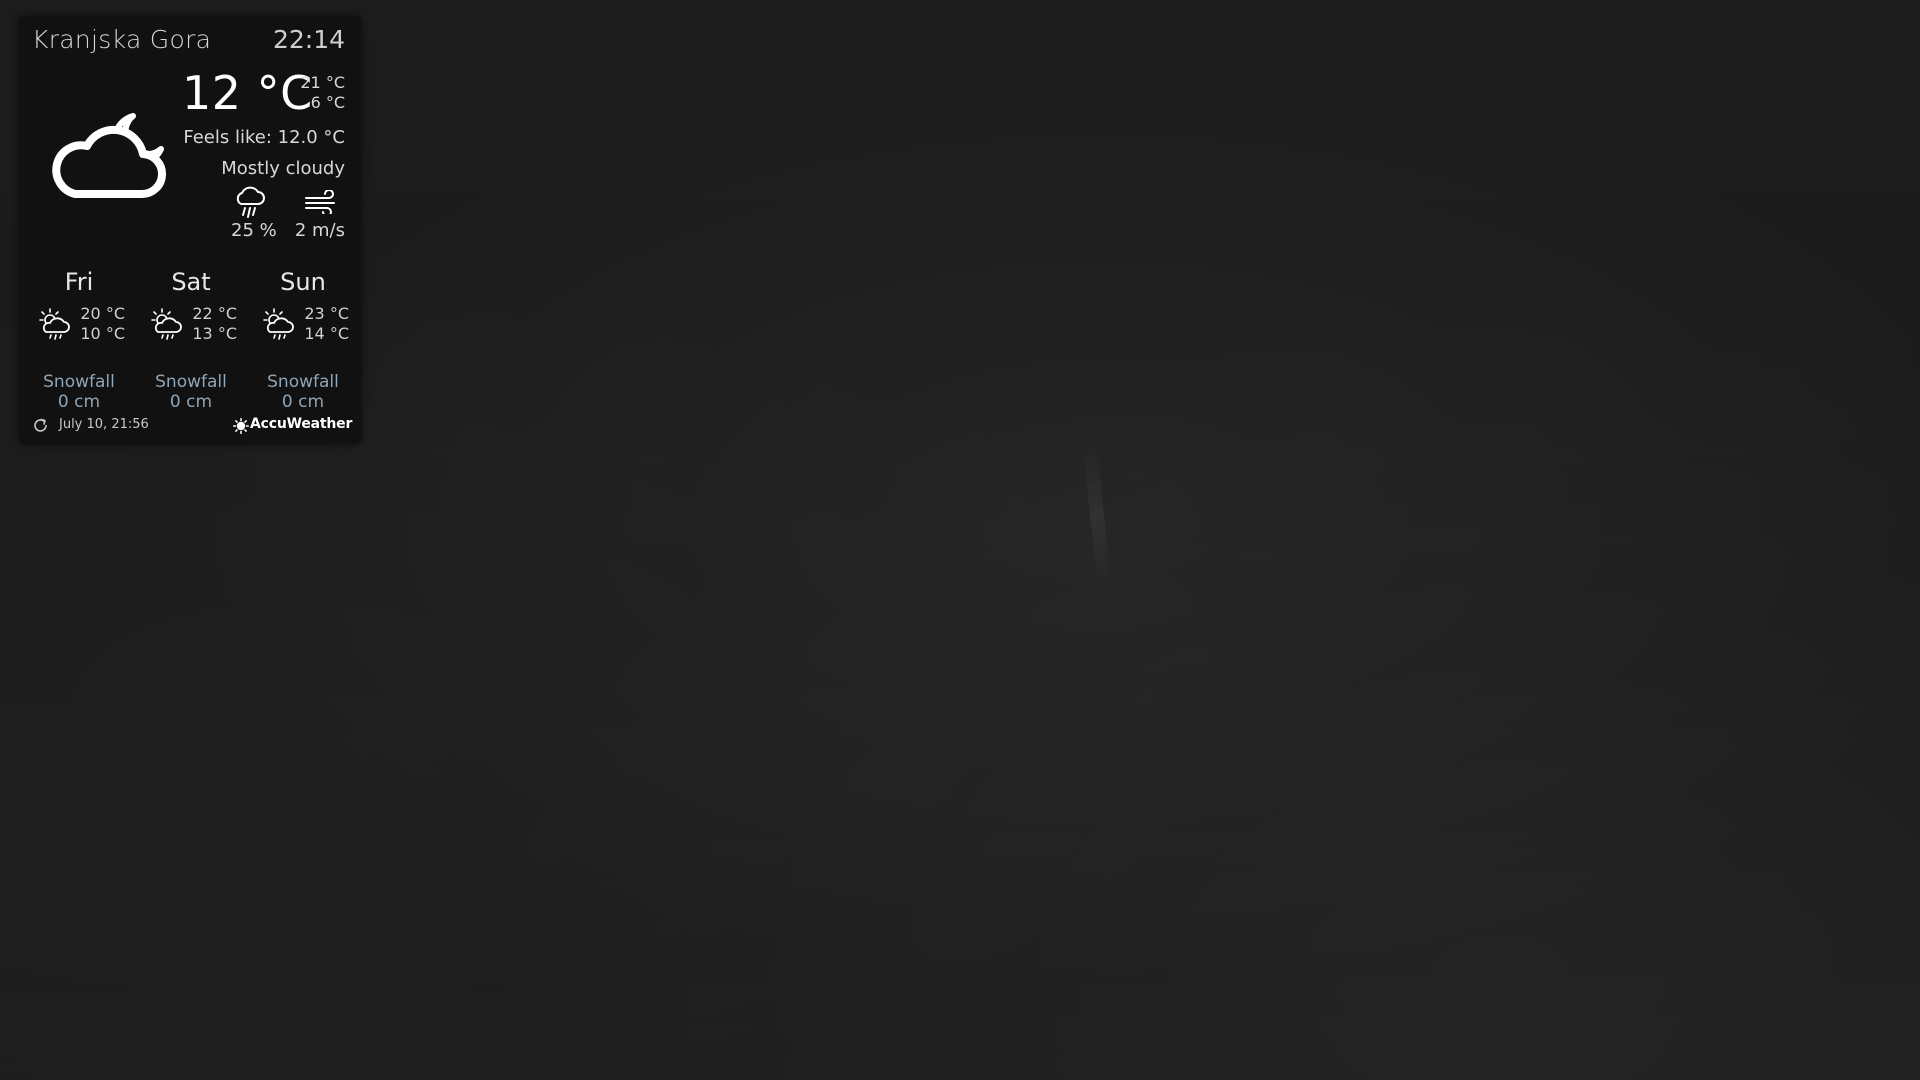 The width and height of the screenshot is (1920, 1080). What do you see at coordinates (319, 230) in the screenshot?
I see `wind-speed: 2 m/s` at bounding box center [319, 230].